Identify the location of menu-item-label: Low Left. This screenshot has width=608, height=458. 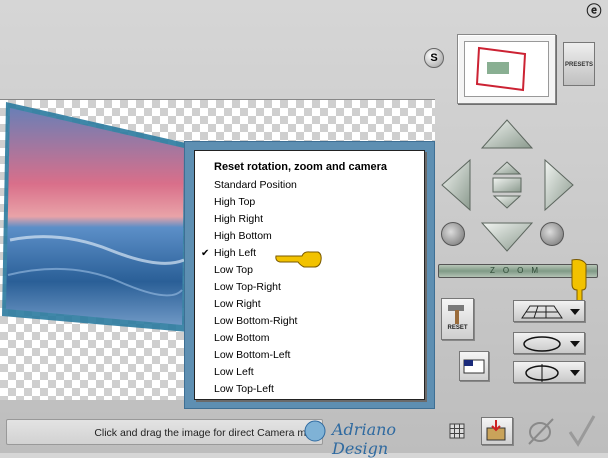
(234, 372).